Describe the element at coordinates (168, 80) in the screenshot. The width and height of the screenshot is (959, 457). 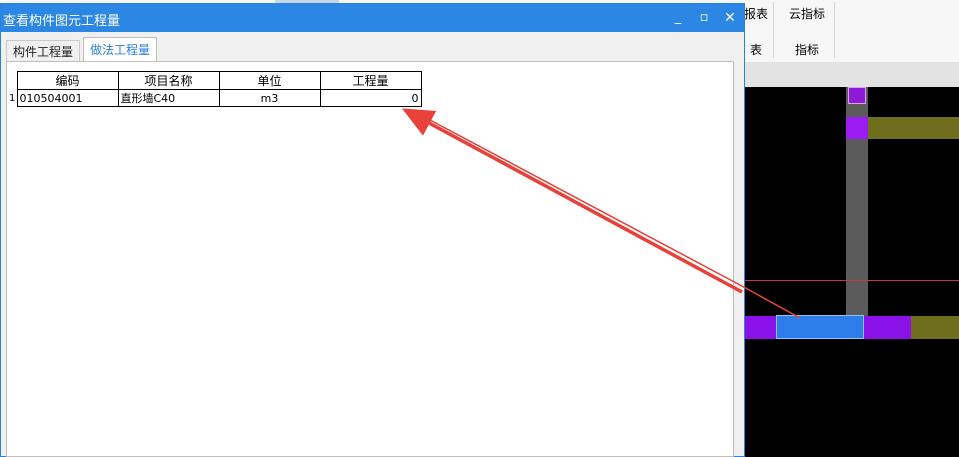
I see `column-header-name: 项目名称` at that location.